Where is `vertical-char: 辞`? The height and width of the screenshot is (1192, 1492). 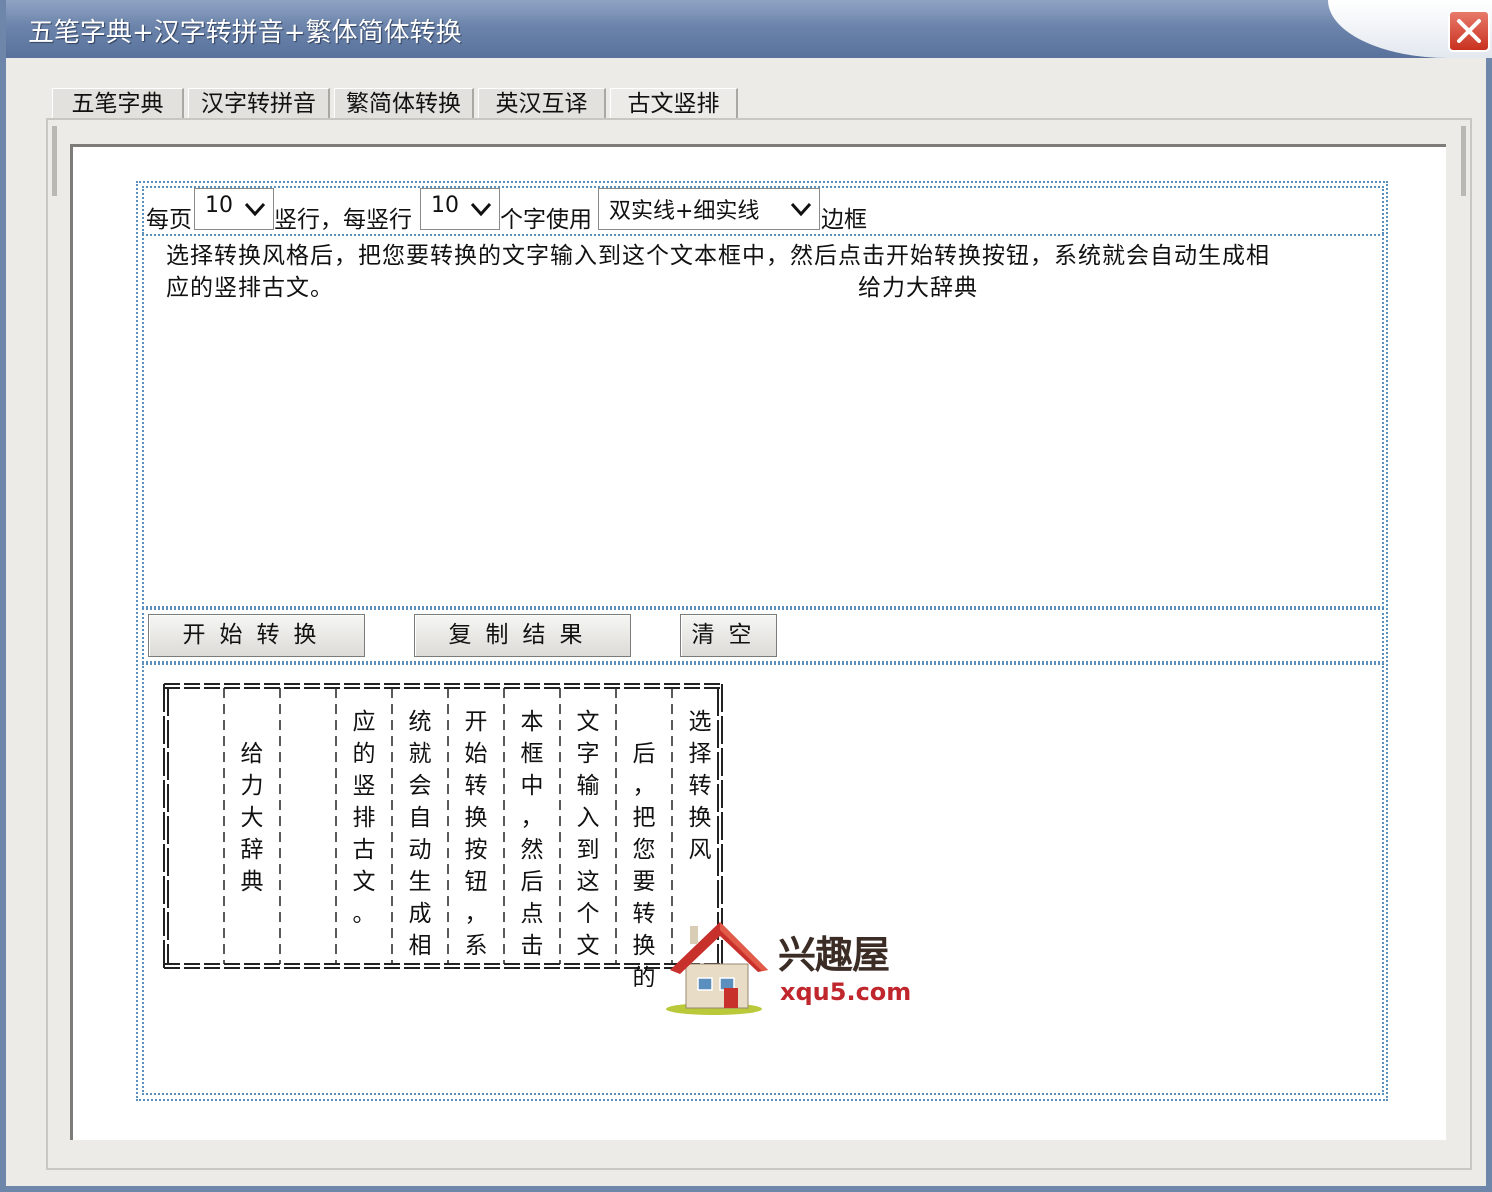 vertical-char: 辞 is located at coordinates (252, 850).